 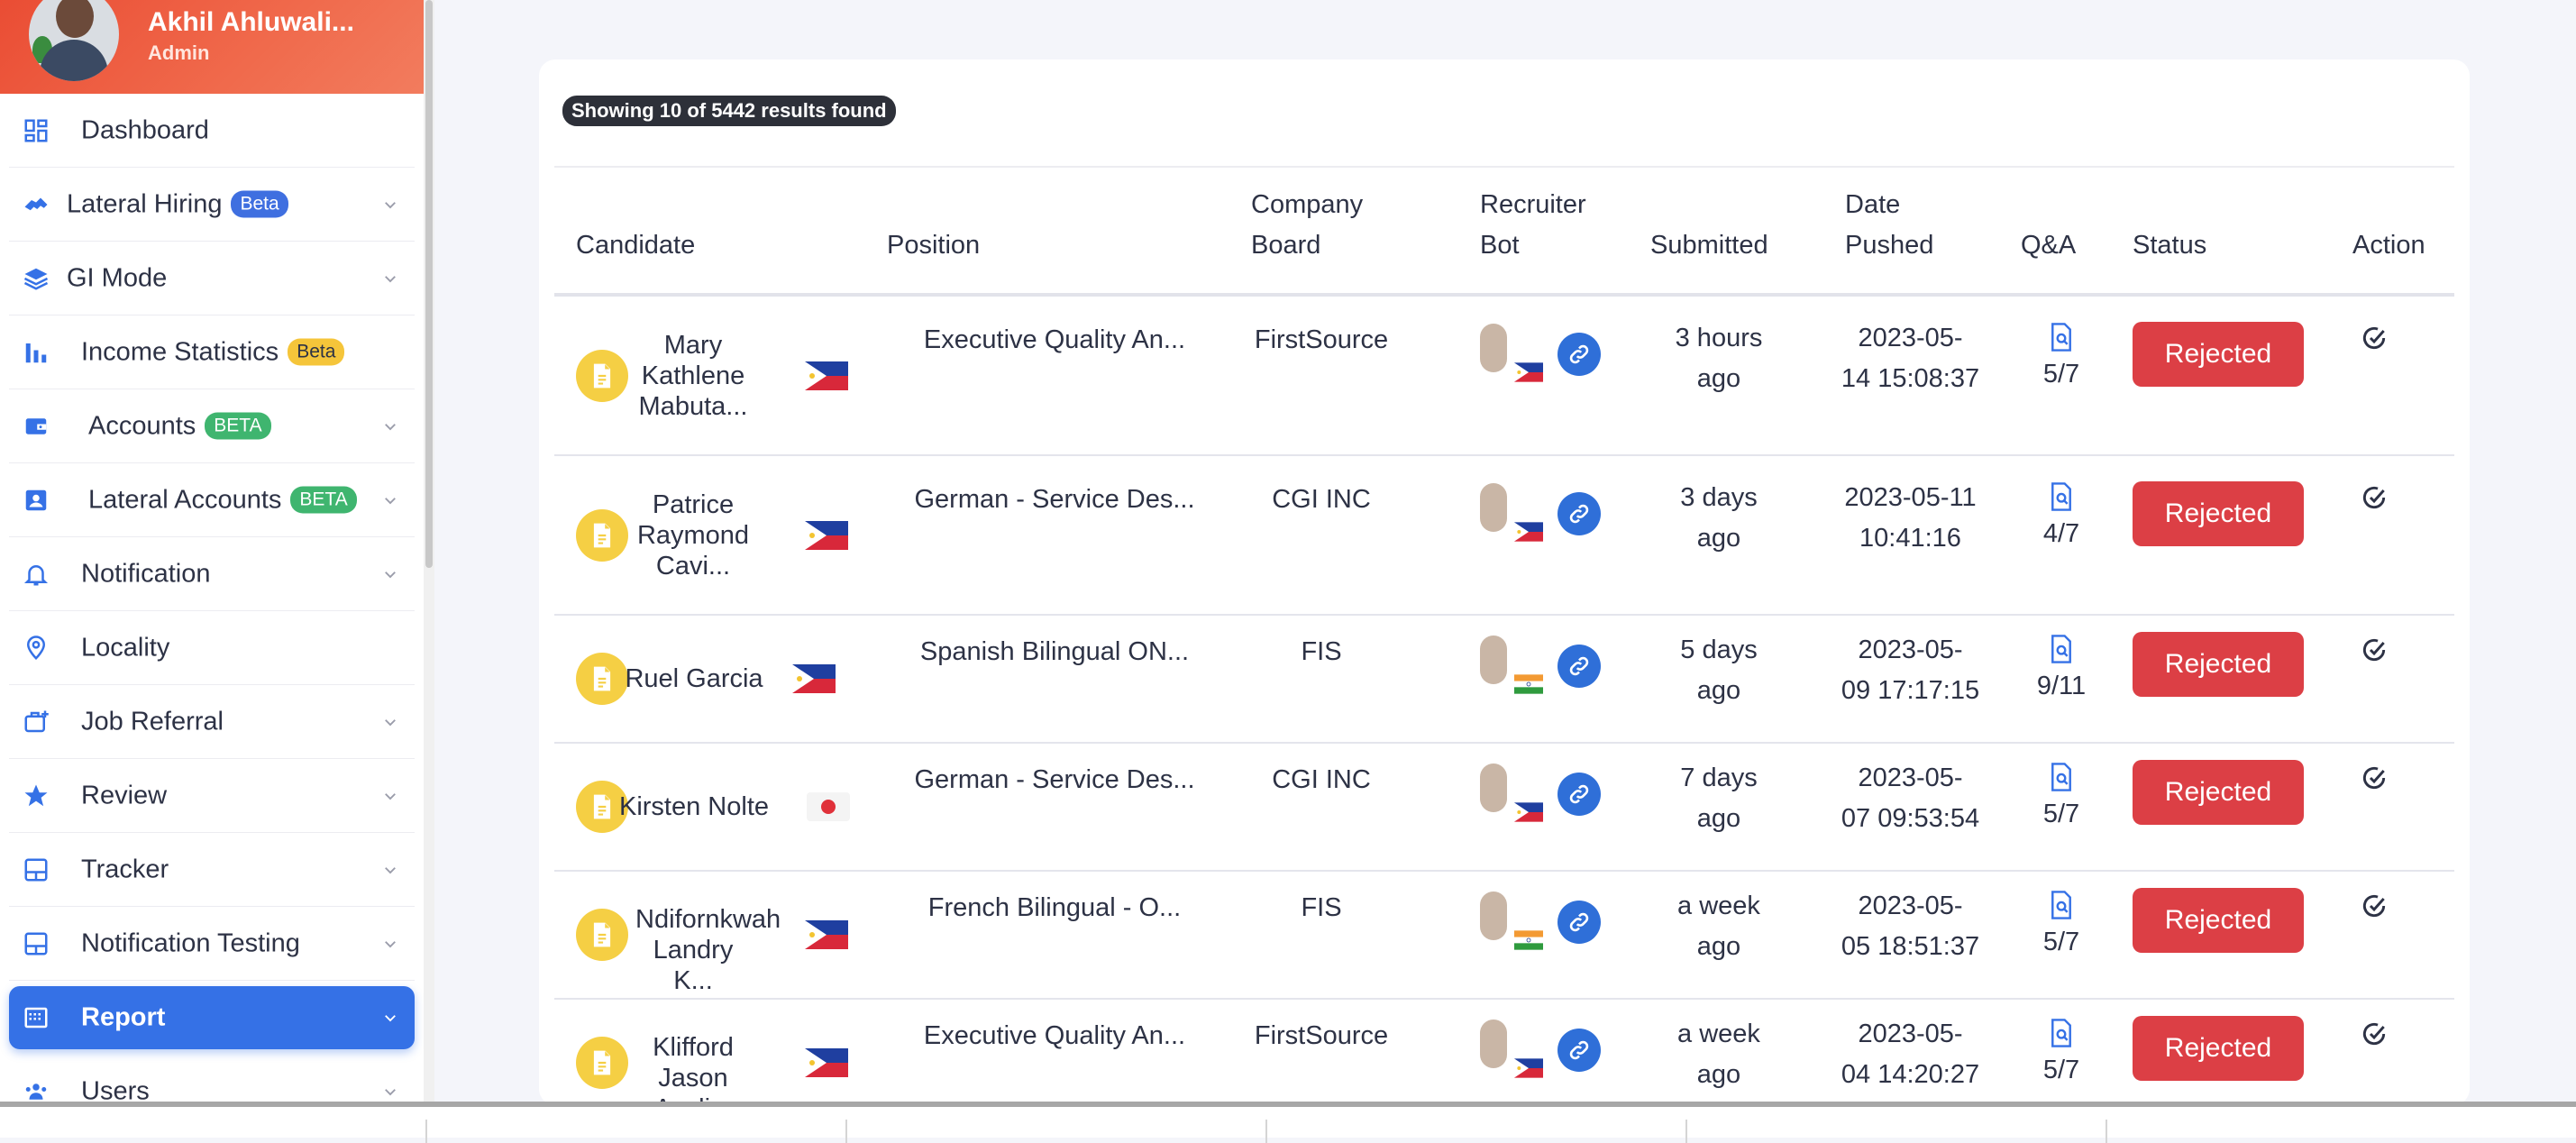 What do you see at coordinates (694, 806) in the screenshot?
I see `candidate-name: Kirsten Nolte` at bounding box center [694, 806].